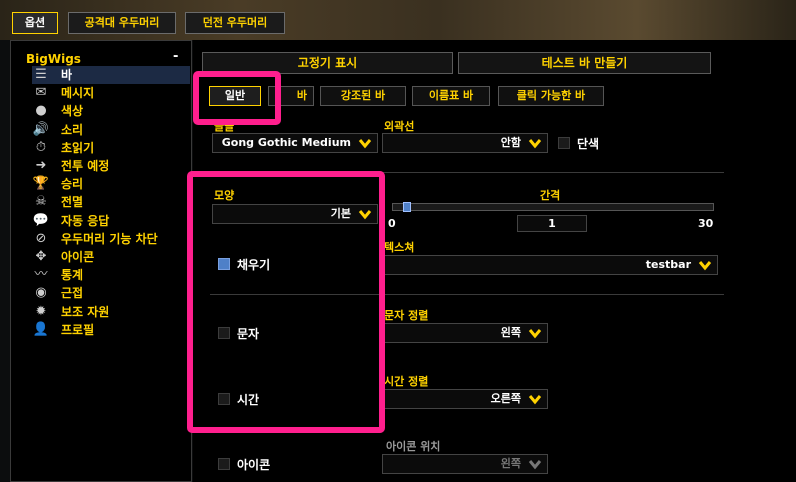  Describe the element at coordinates (111, 148) in the screenshot. I see `sidebar-item: ⏱ 초읽기` at that location.